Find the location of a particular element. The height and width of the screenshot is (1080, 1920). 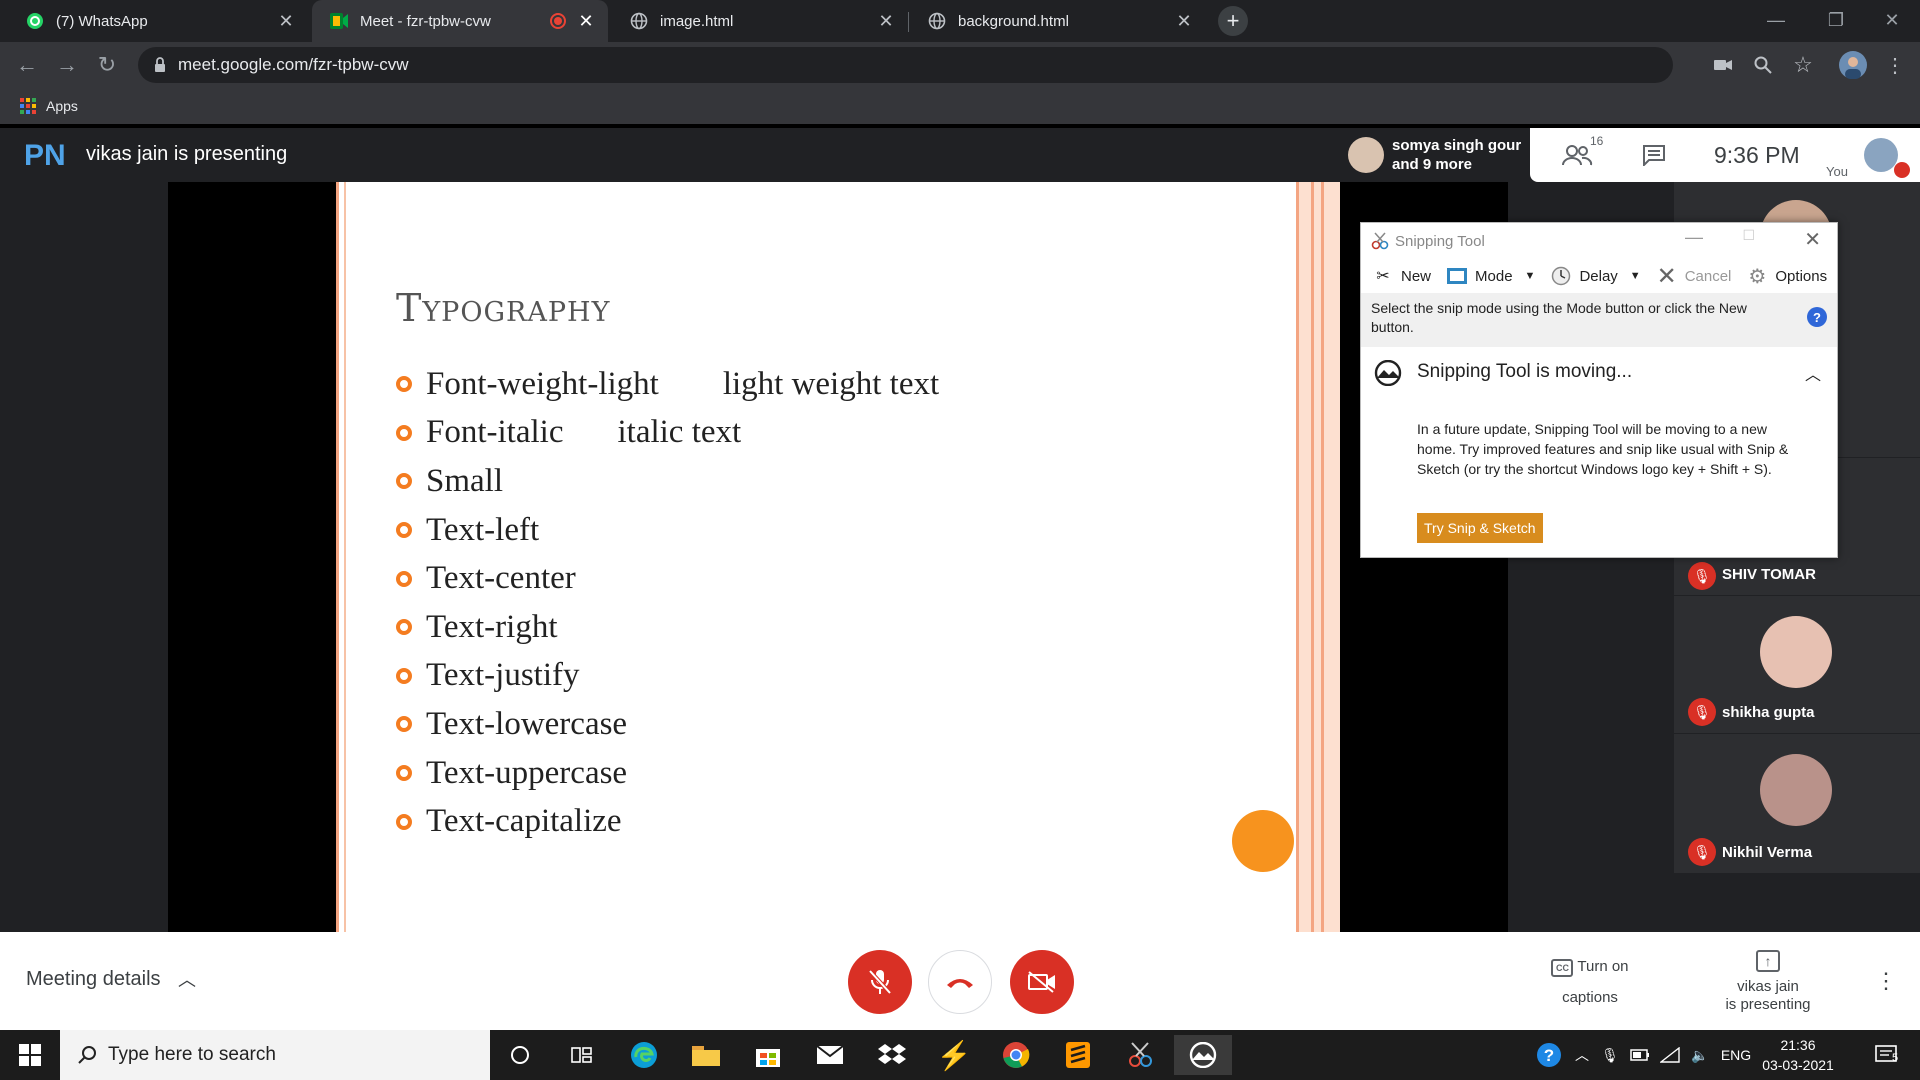

wifi-icon is located at coordinates (1670, 1055).